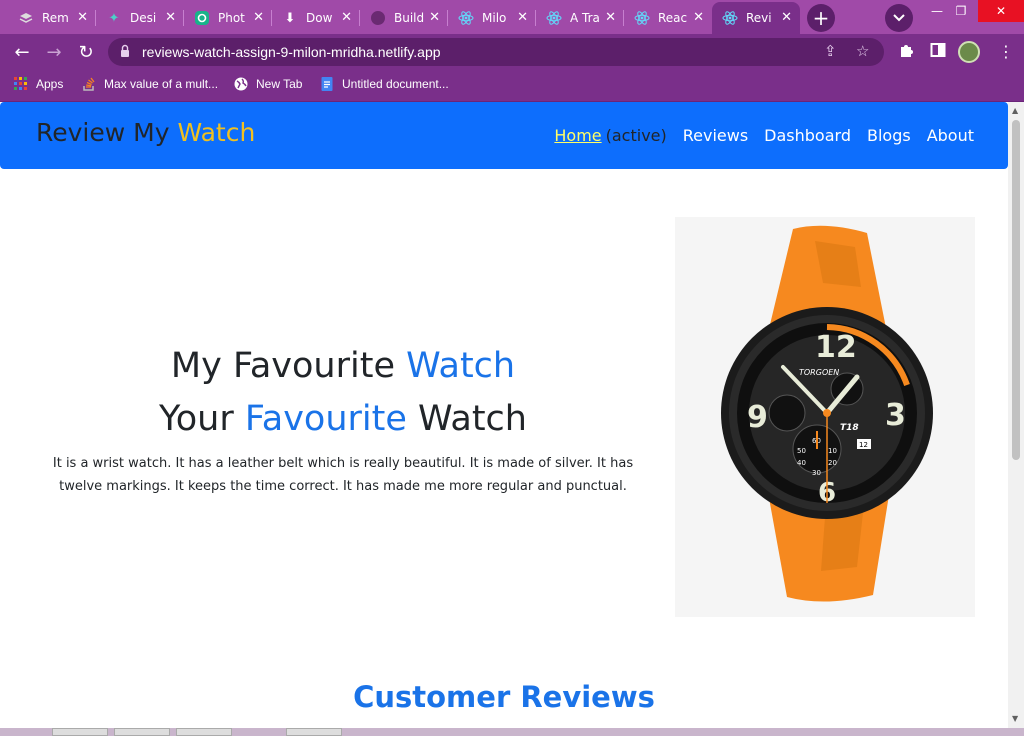  Describe the element at coordinates (143, 18) in the screenshot. I see `tab-title: Desi` at that location.